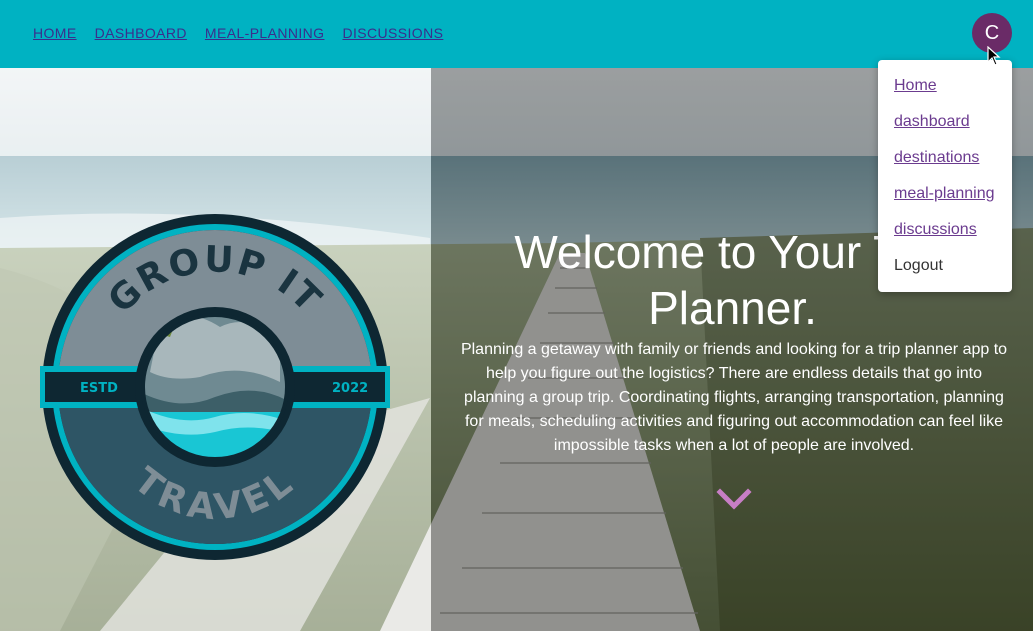  I want to click on menu-item-discussions: discussions, so click(935, 230).